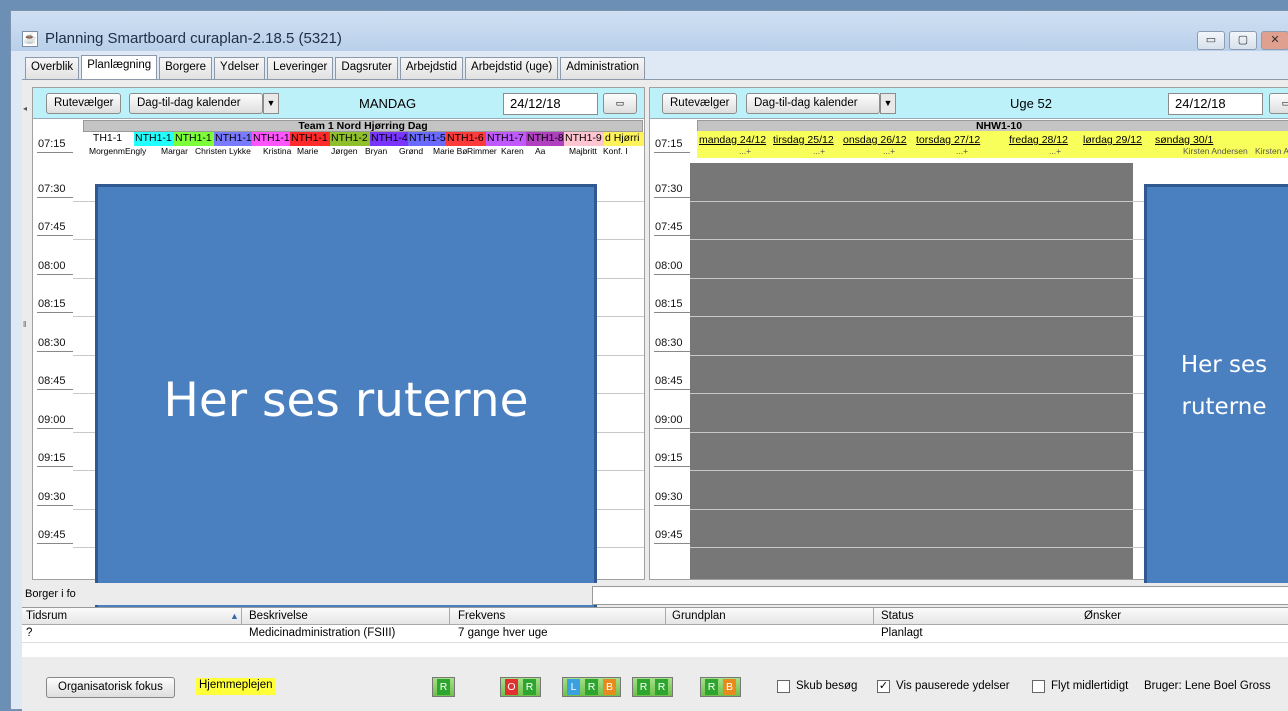 This screenshot has width=1288, height=711. I want to click on route-column-header: NTH1-4, so click(389, 139).